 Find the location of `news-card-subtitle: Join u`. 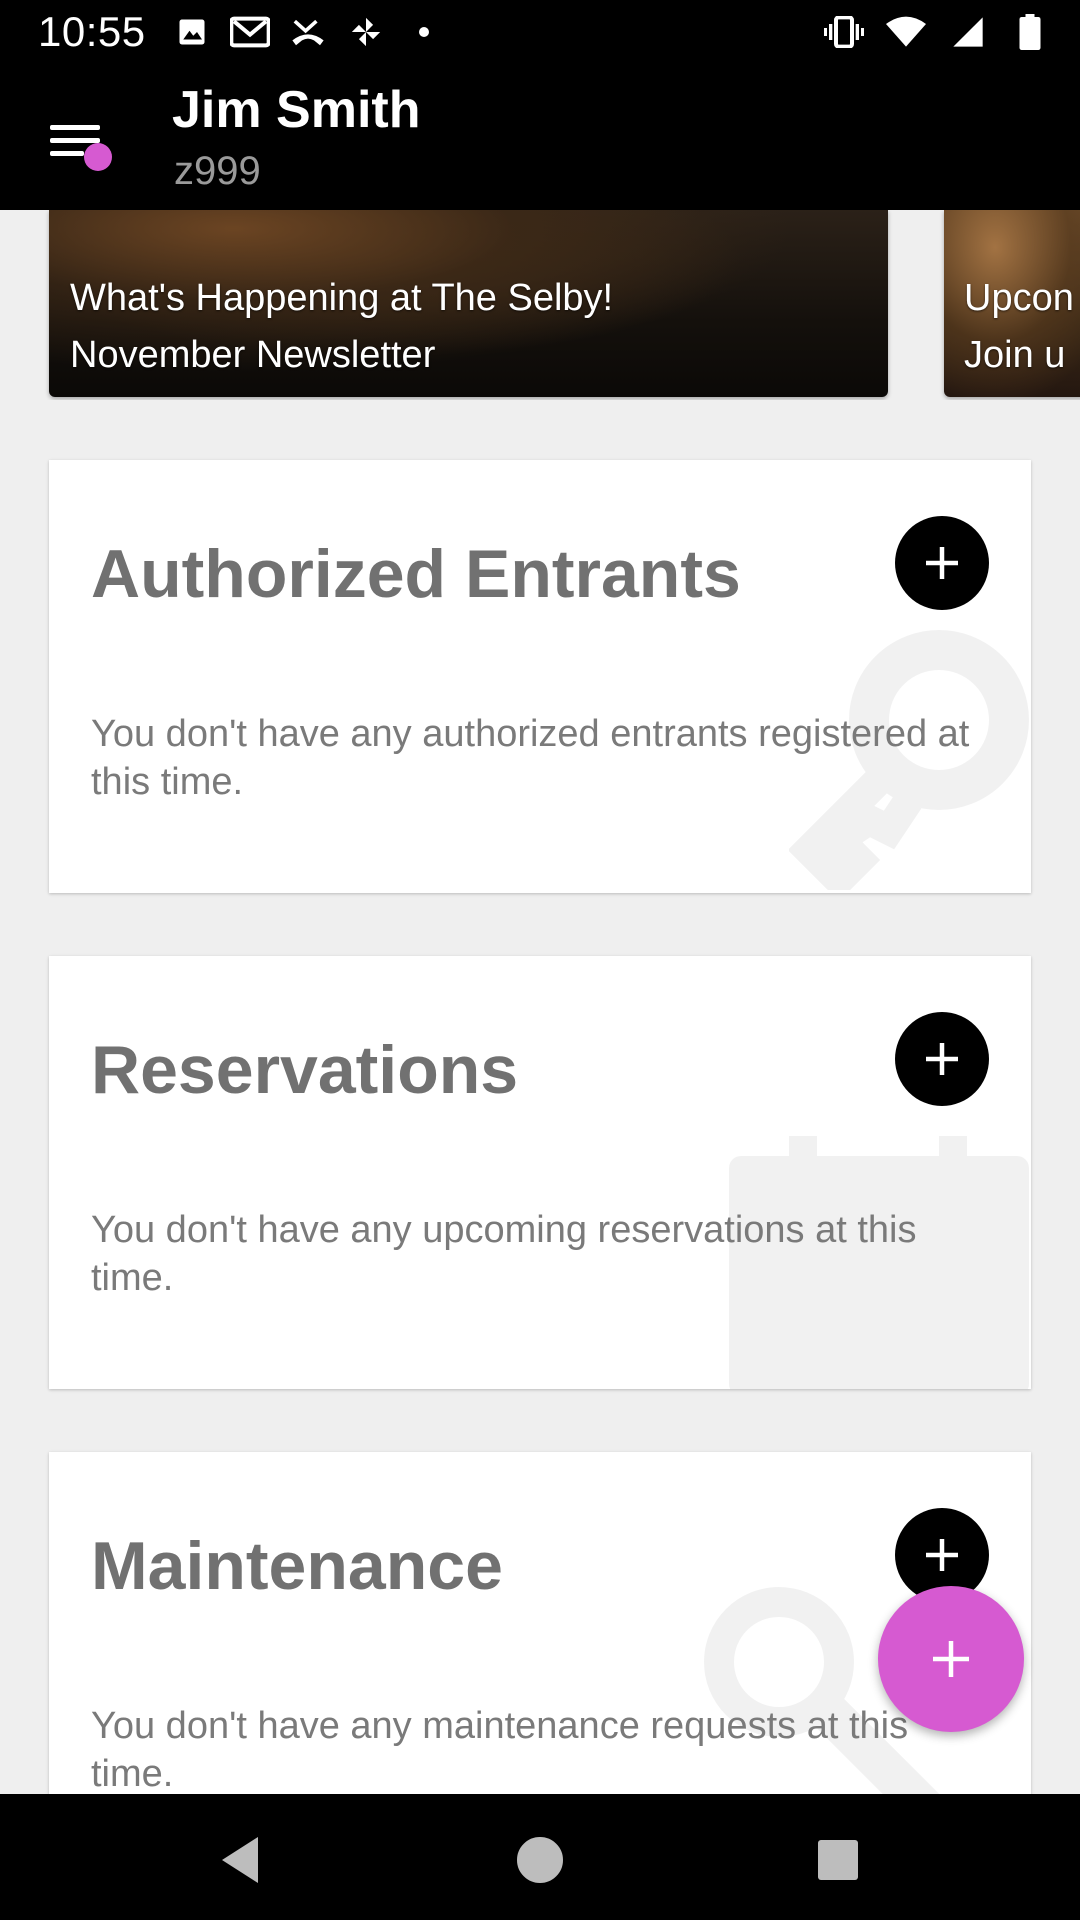

news-card-subtitle: Join u is located at coordinates (1015, 355).